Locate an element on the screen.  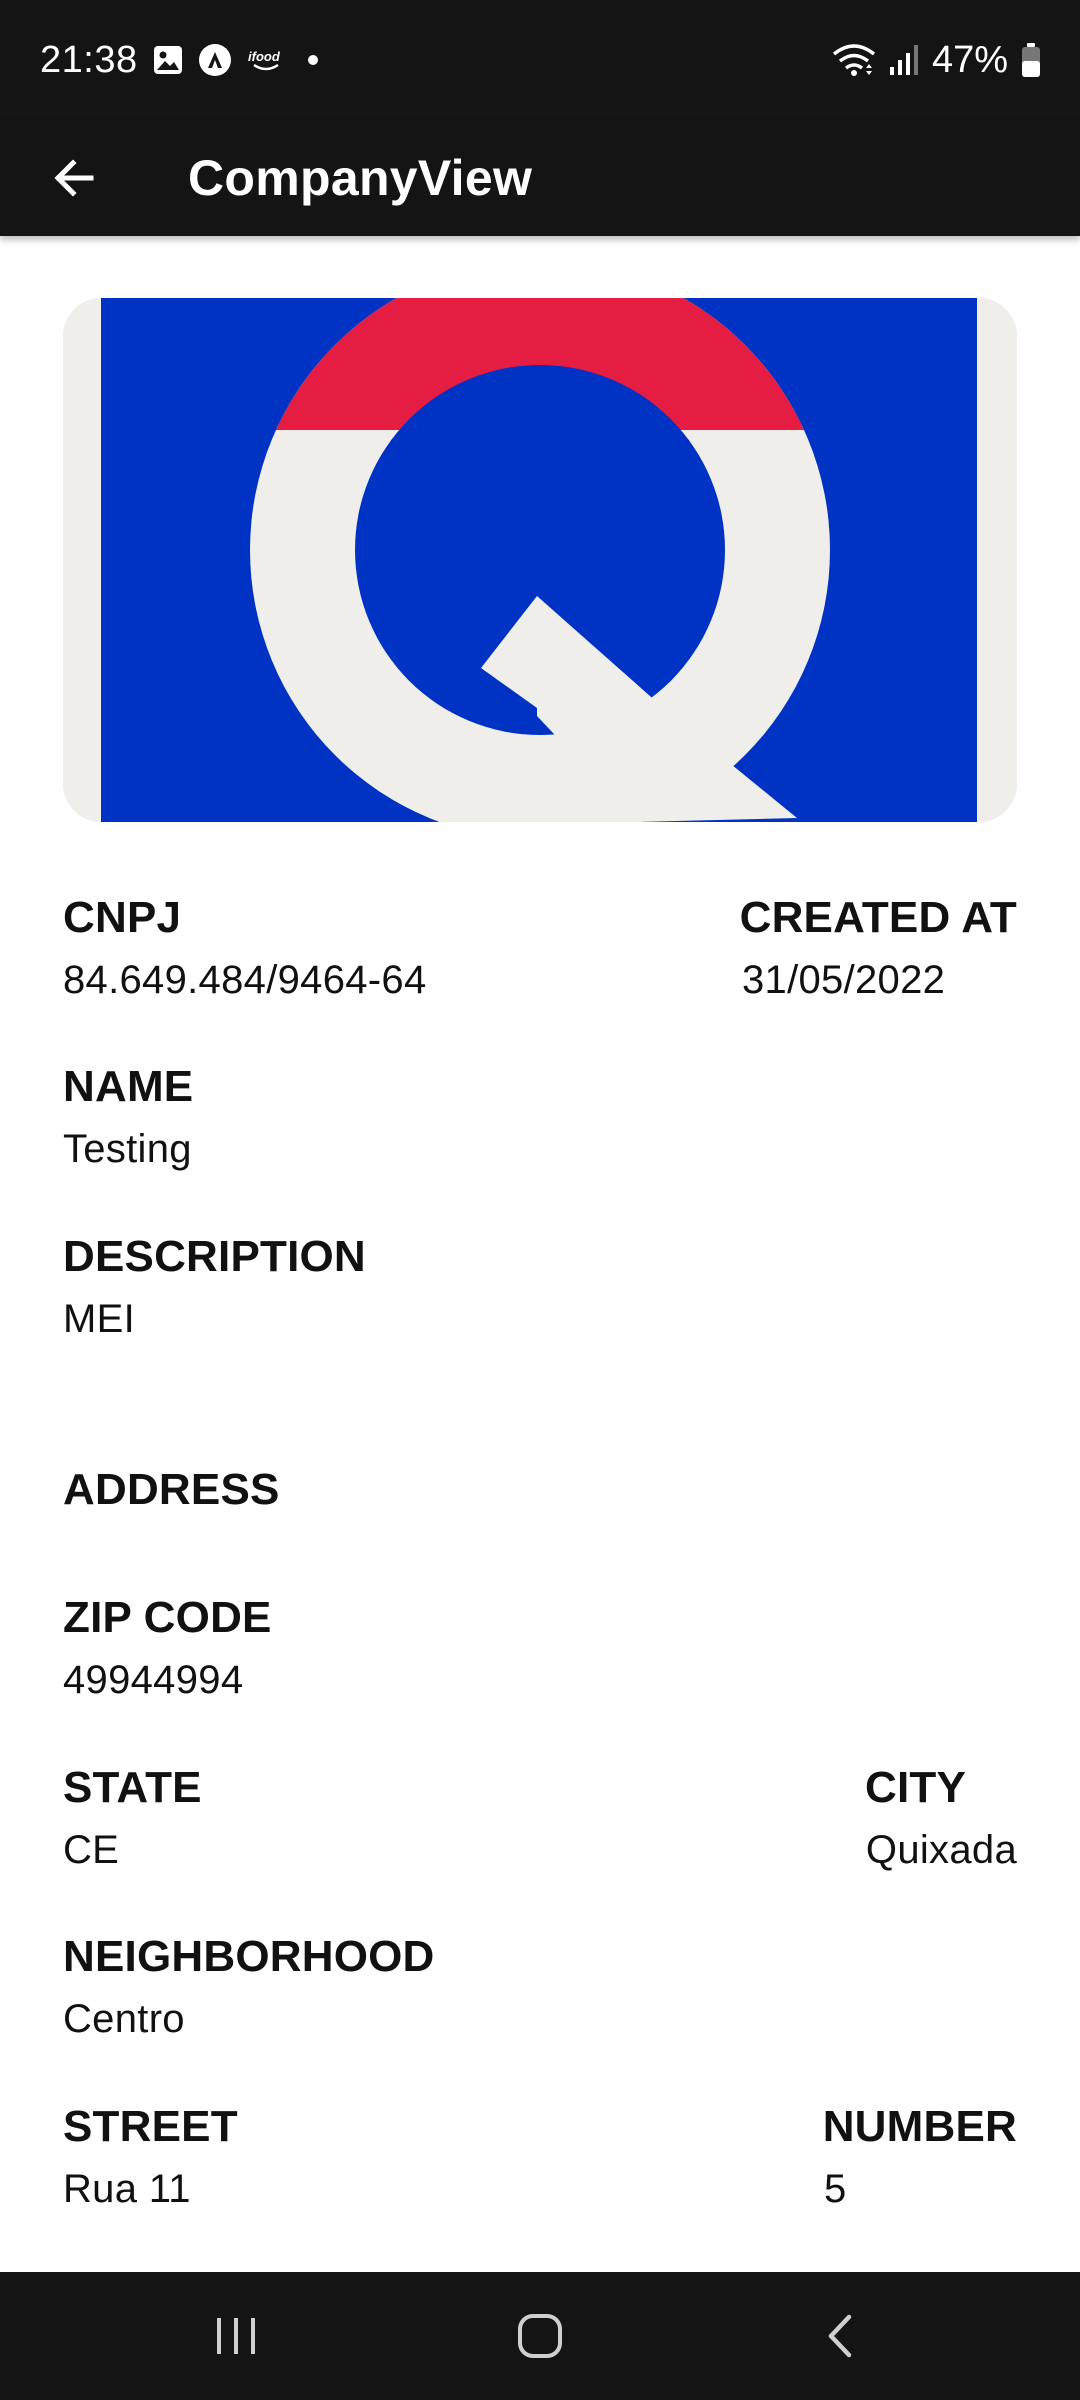
created-at-value: 31/05/2022 is located at coordinates (844, 980).